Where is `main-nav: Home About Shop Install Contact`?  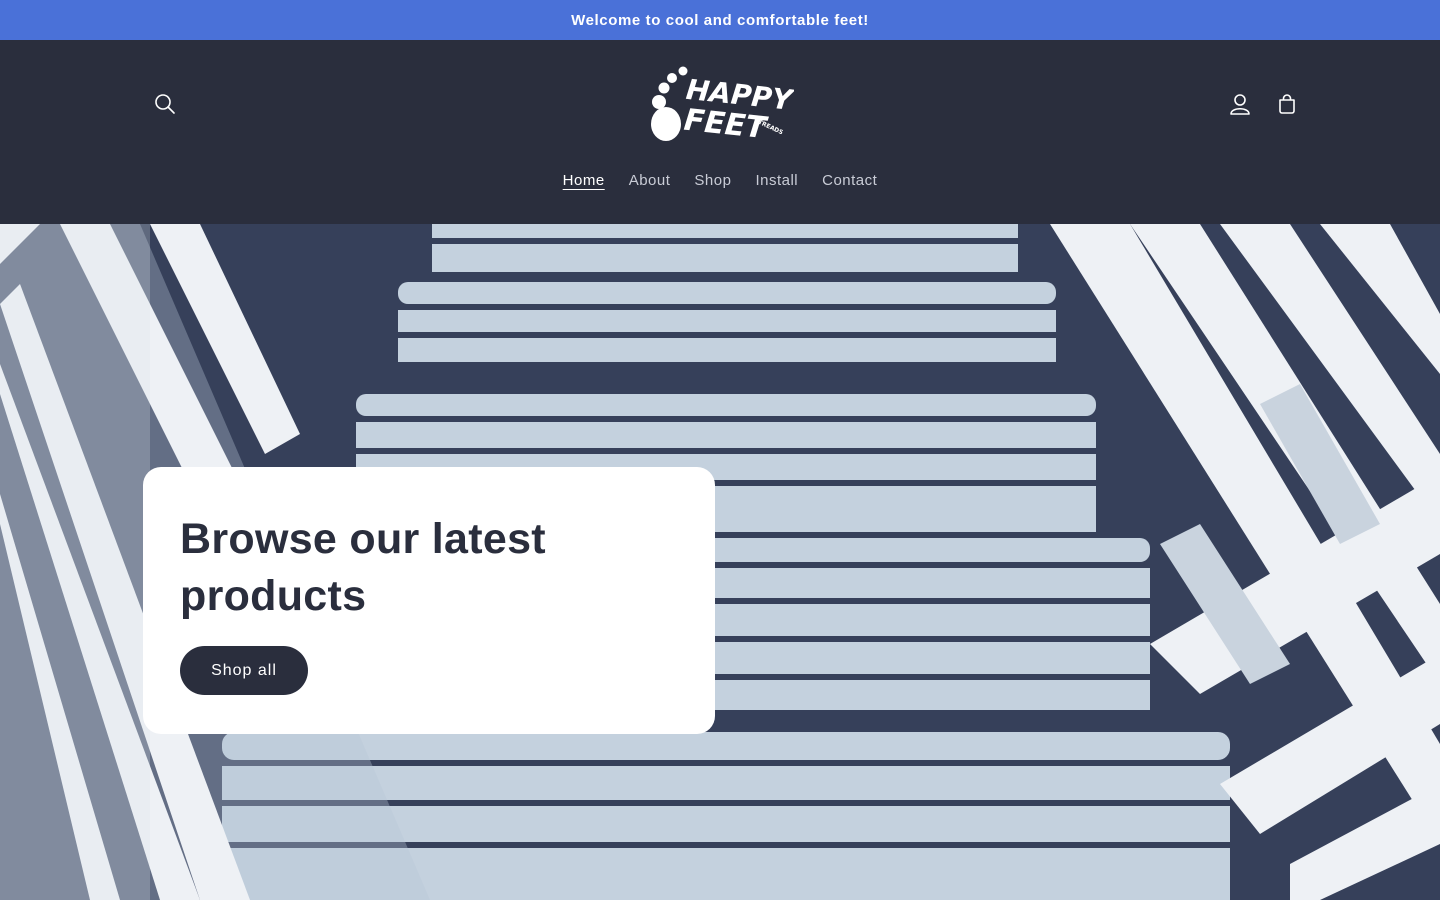
main-nav: Home About Shop Install Contact is located at coordinates (720, 180).